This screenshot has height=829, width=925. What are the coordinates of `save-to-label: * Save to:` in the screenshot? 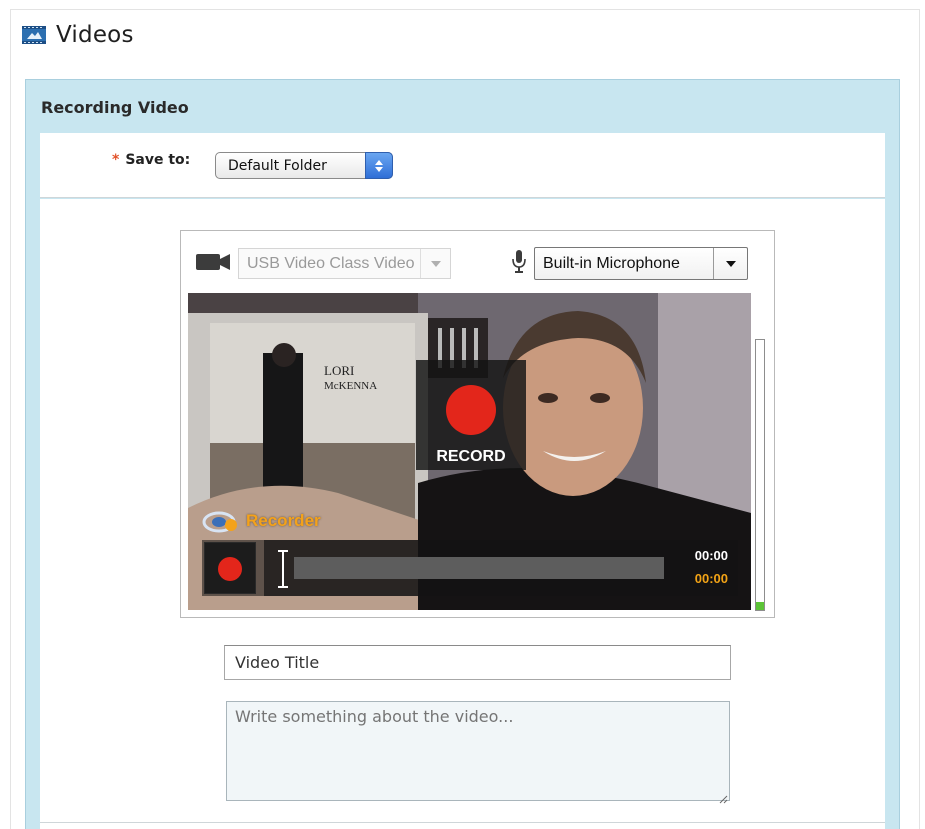 It's located at (151, 160).